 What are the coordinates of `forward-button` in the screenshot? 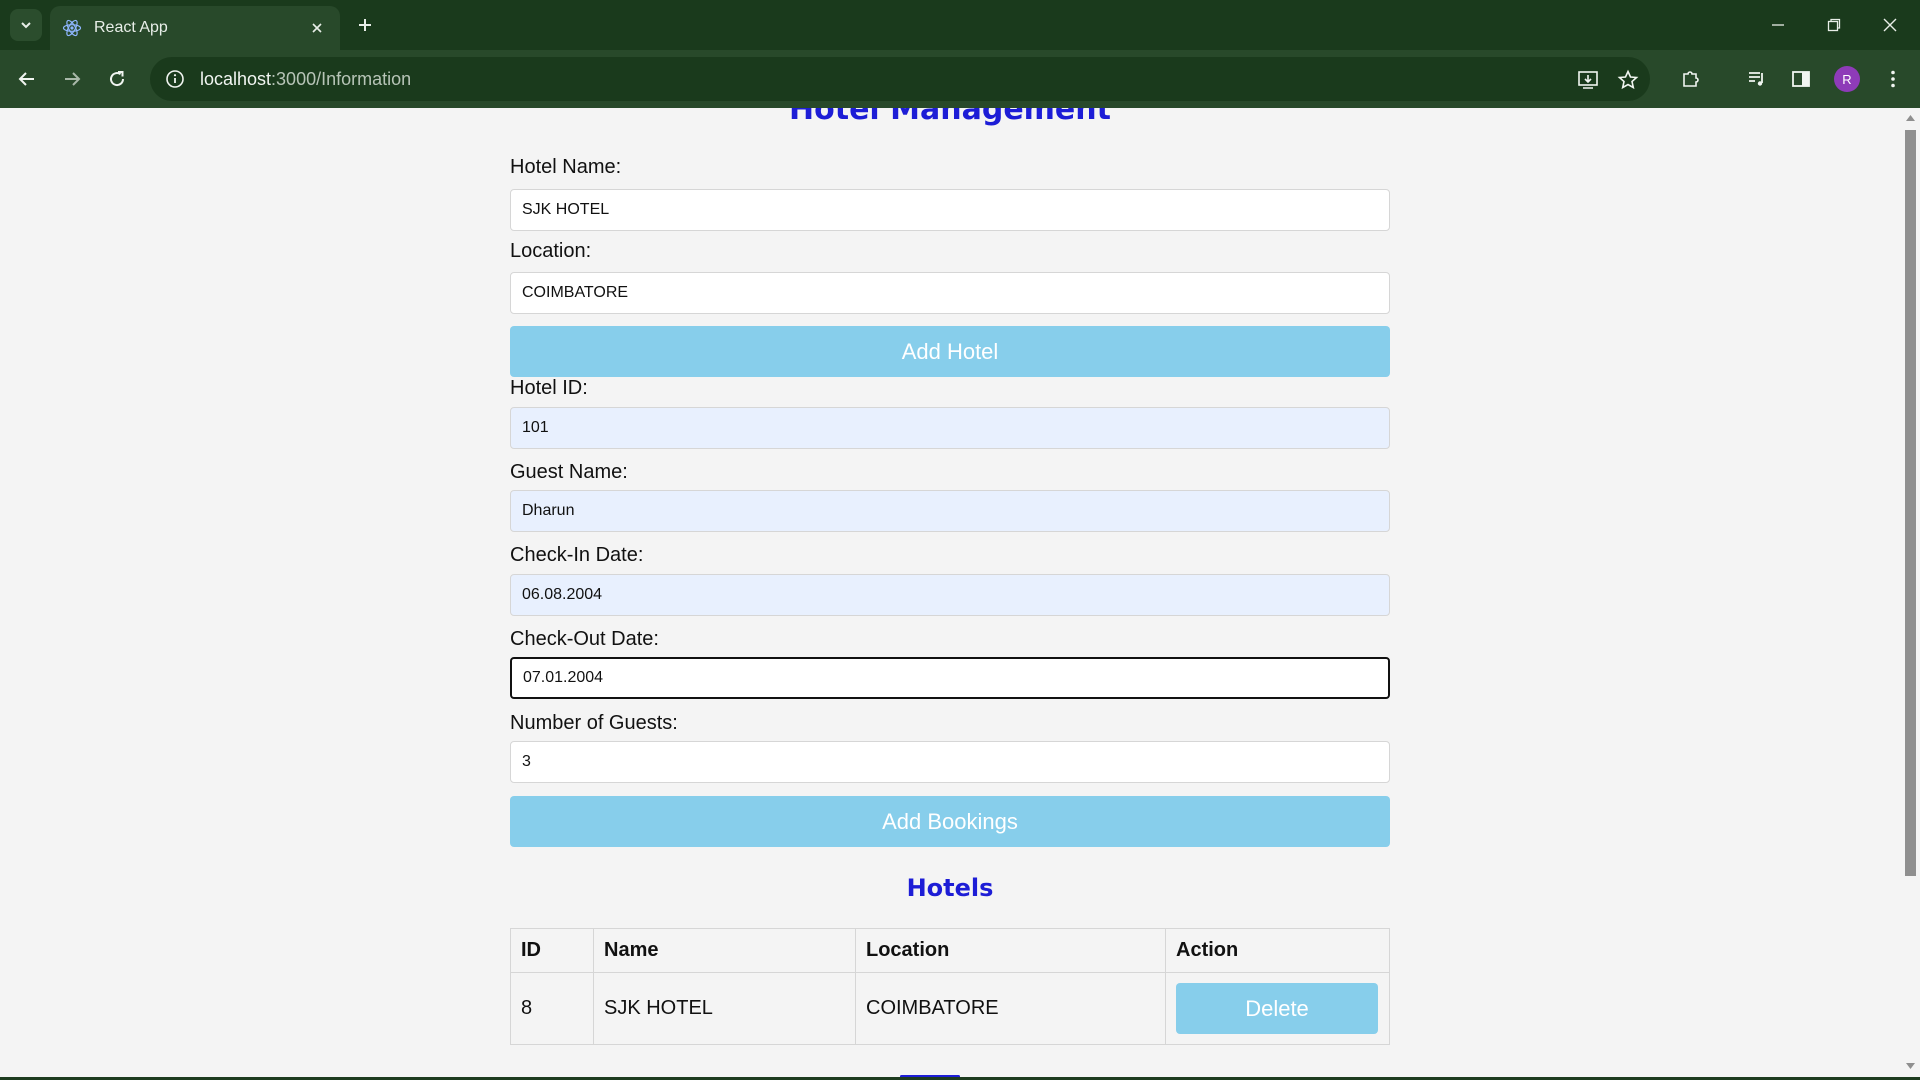 It's located at (72, 79).